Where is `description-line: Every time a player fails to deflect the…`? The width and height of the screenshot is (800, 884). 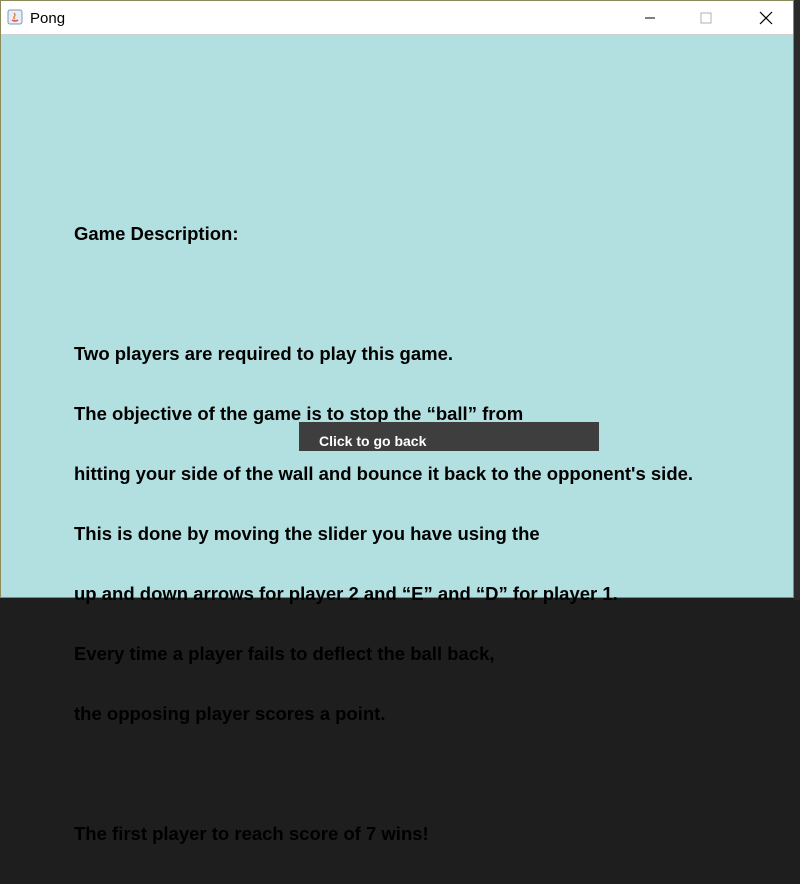
description-line: Every time a player fails to deflect the… is located at coordinates (284, 653).